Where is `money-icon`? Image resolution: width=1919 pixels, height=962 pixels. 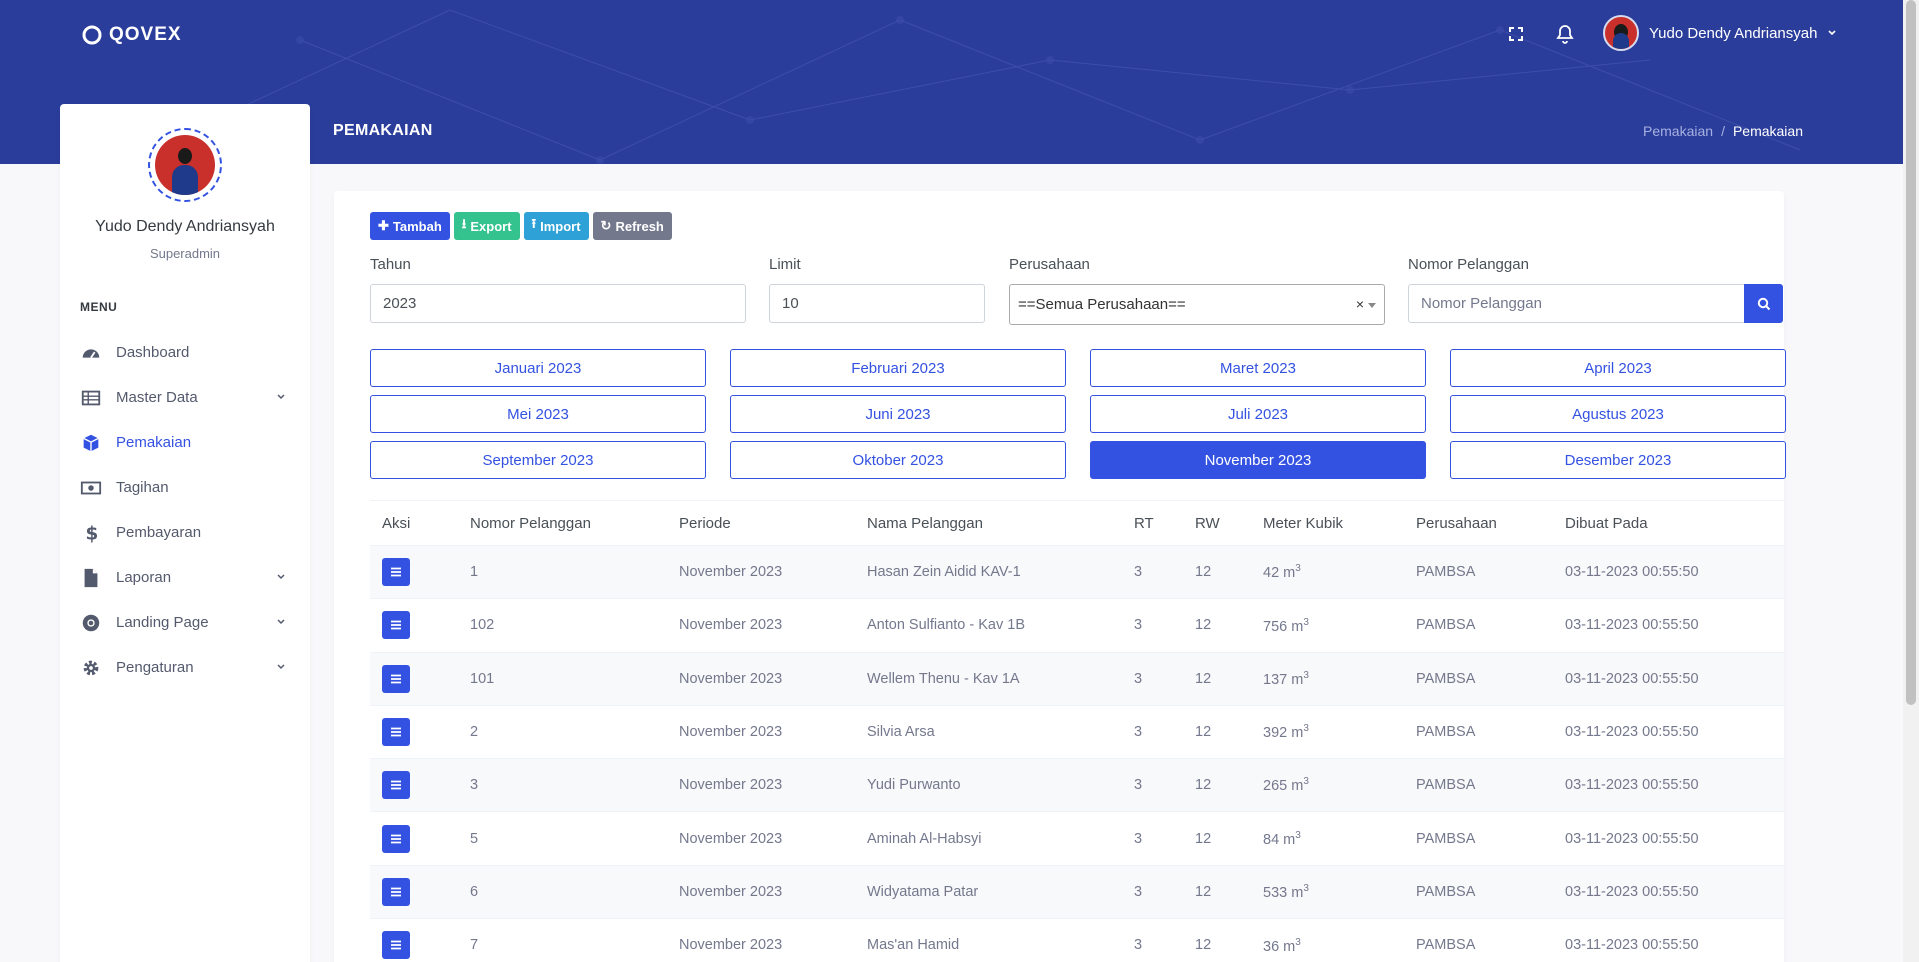
money-icon is located at coordinates (91, 487).